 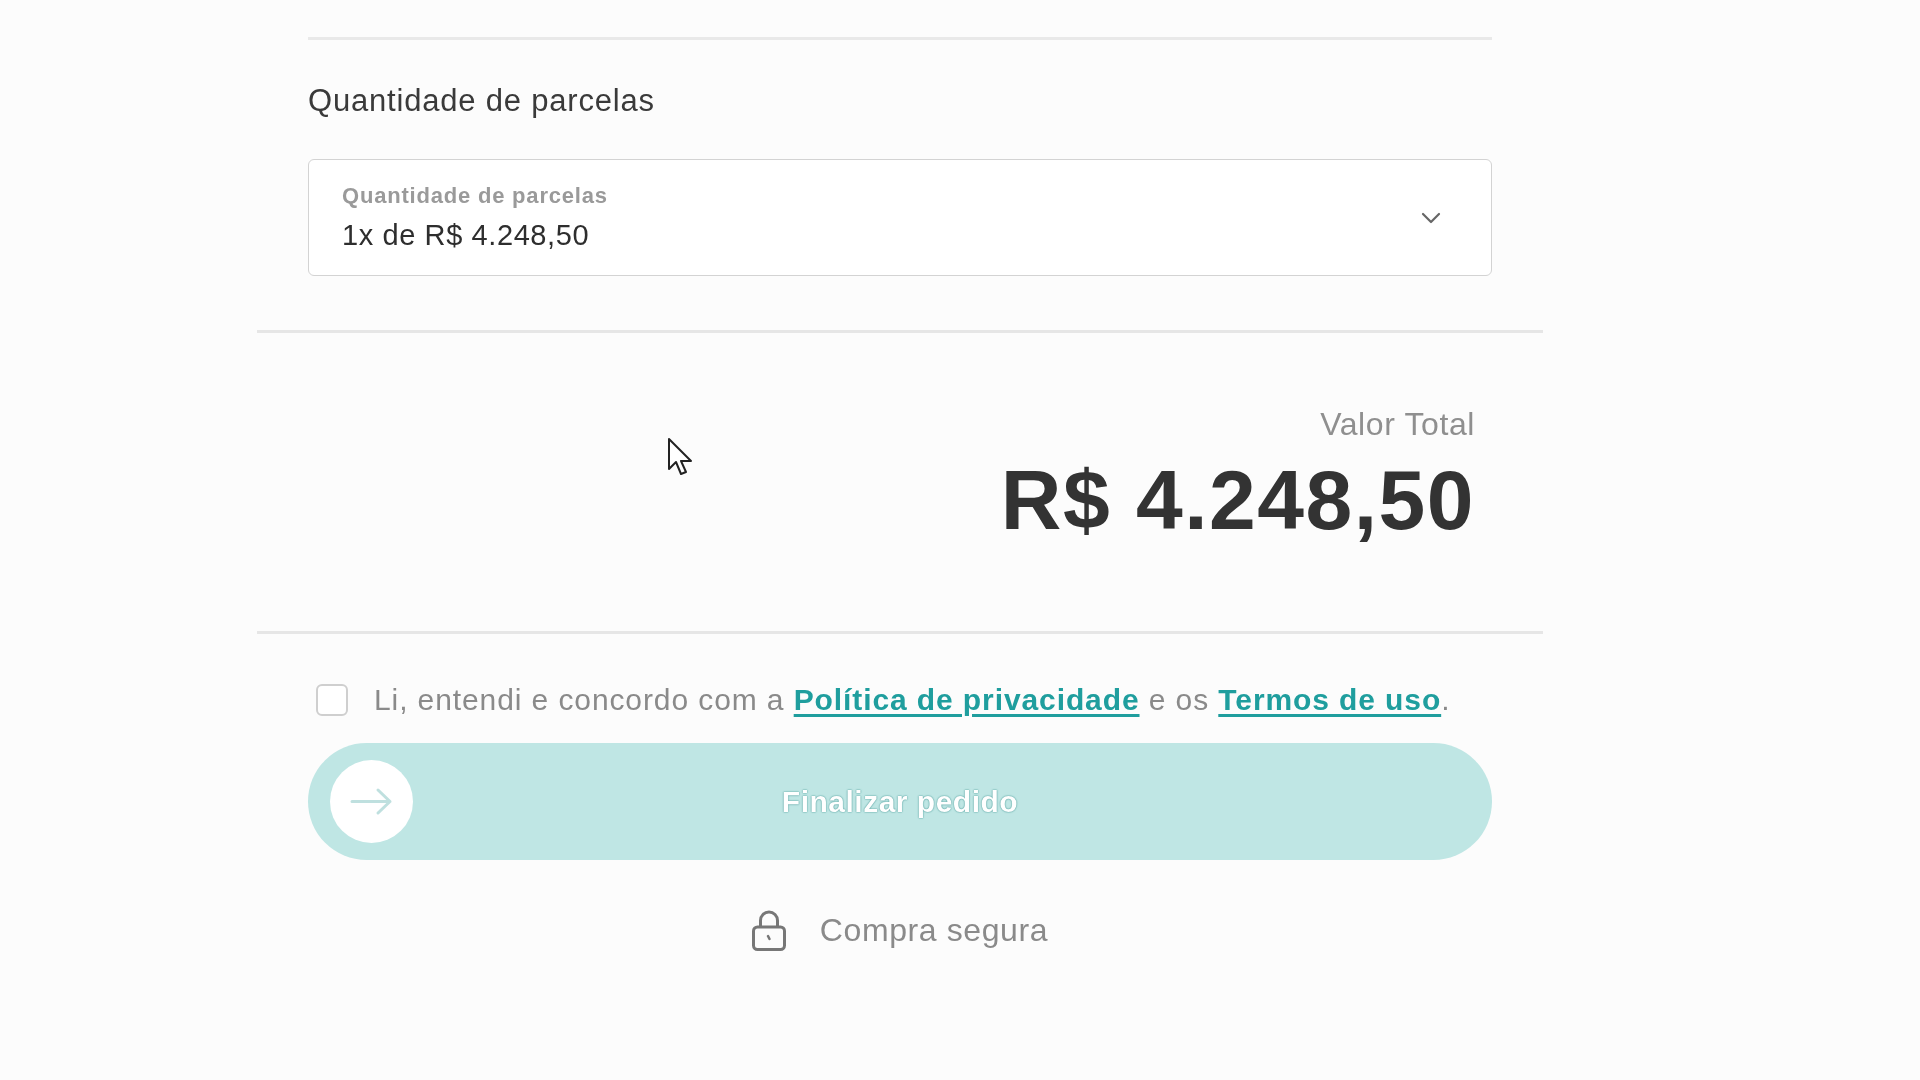 I want to click on policy-link: Política de privacidade, so click(x=966, y=699).